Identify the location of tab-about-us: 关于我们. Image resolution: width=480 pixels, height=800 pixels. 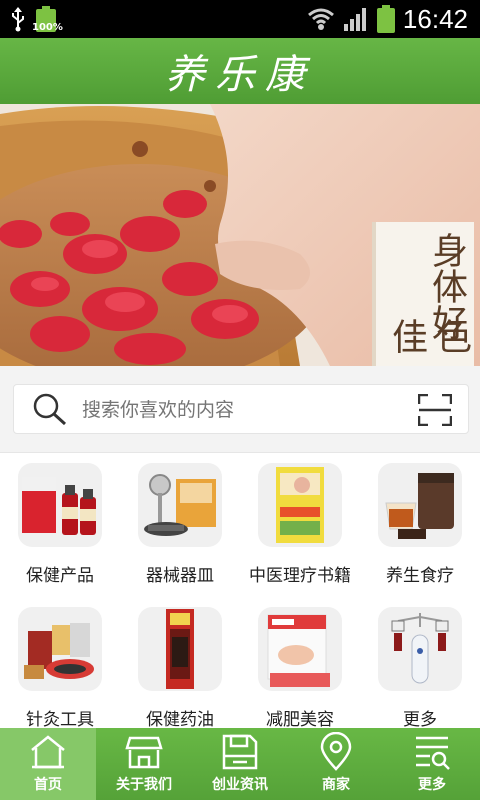
(144, 764).